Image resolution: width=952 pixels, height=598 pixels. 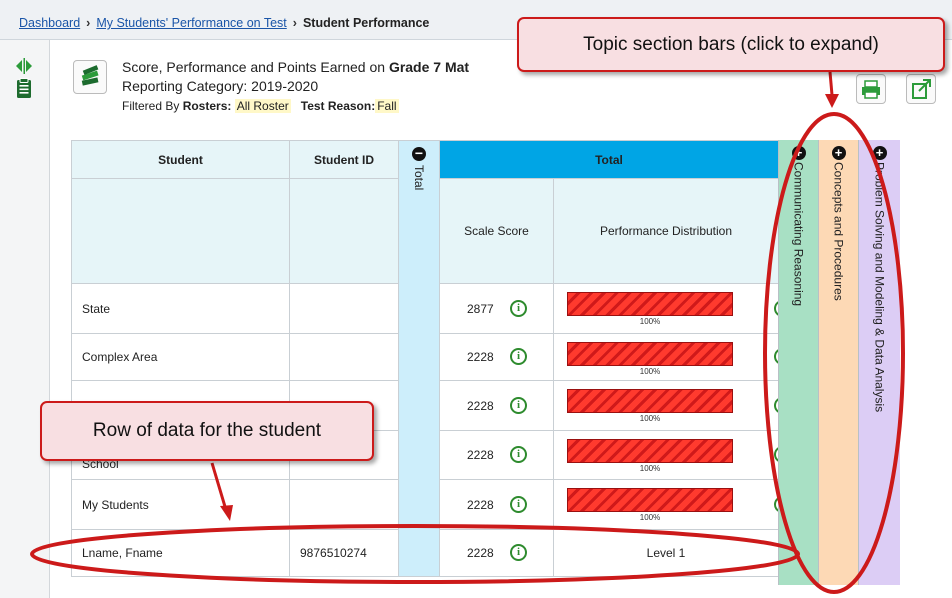 I want to click on topic-label: Concepts and Procedures, so click(x=838, y=231).